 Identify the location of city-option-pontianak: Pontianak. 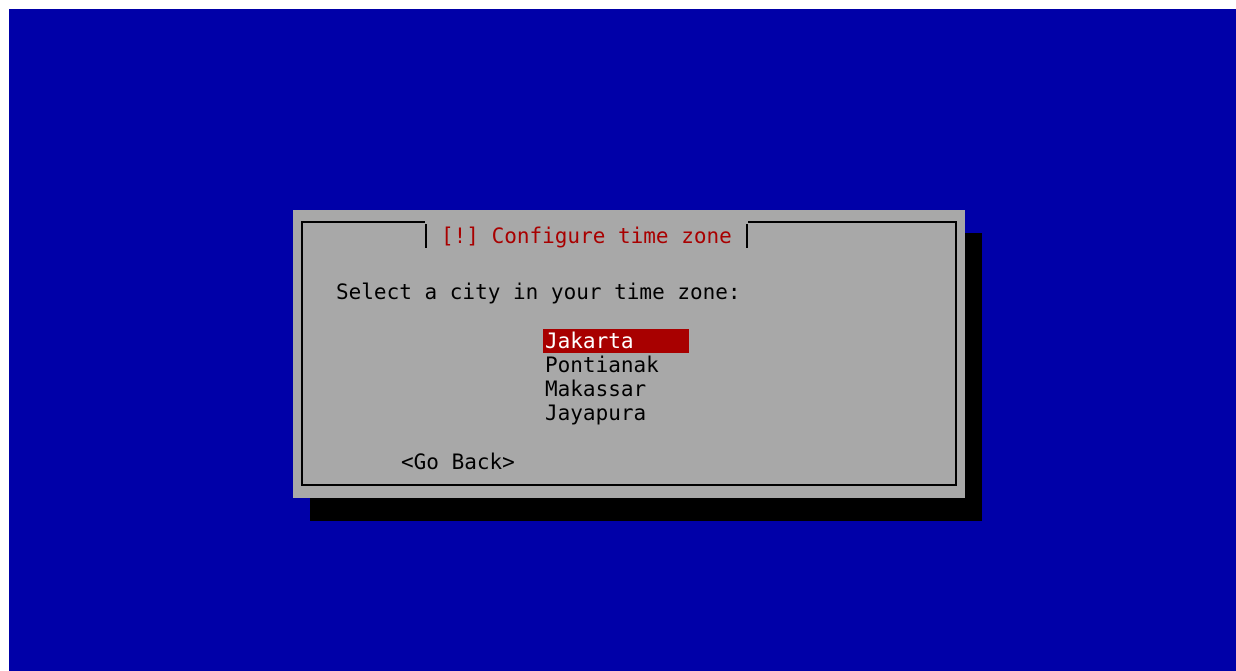
(616, 365).